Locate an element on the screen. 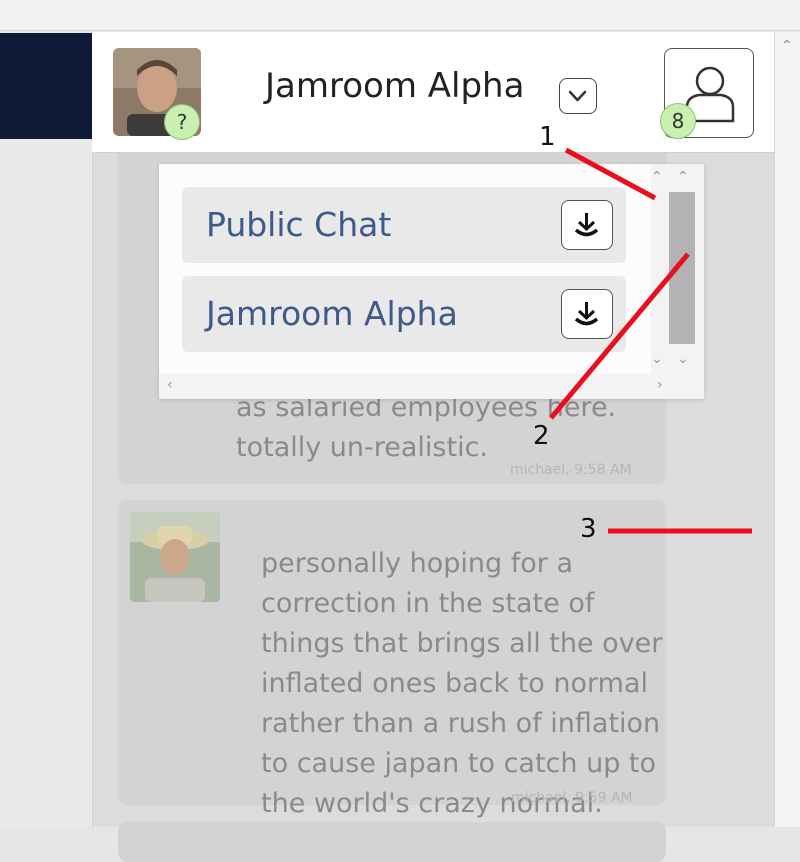 The height and width of the screenshot is (862, 800). page-scrollbar: ⌃ is located at coordinates (787, 429).